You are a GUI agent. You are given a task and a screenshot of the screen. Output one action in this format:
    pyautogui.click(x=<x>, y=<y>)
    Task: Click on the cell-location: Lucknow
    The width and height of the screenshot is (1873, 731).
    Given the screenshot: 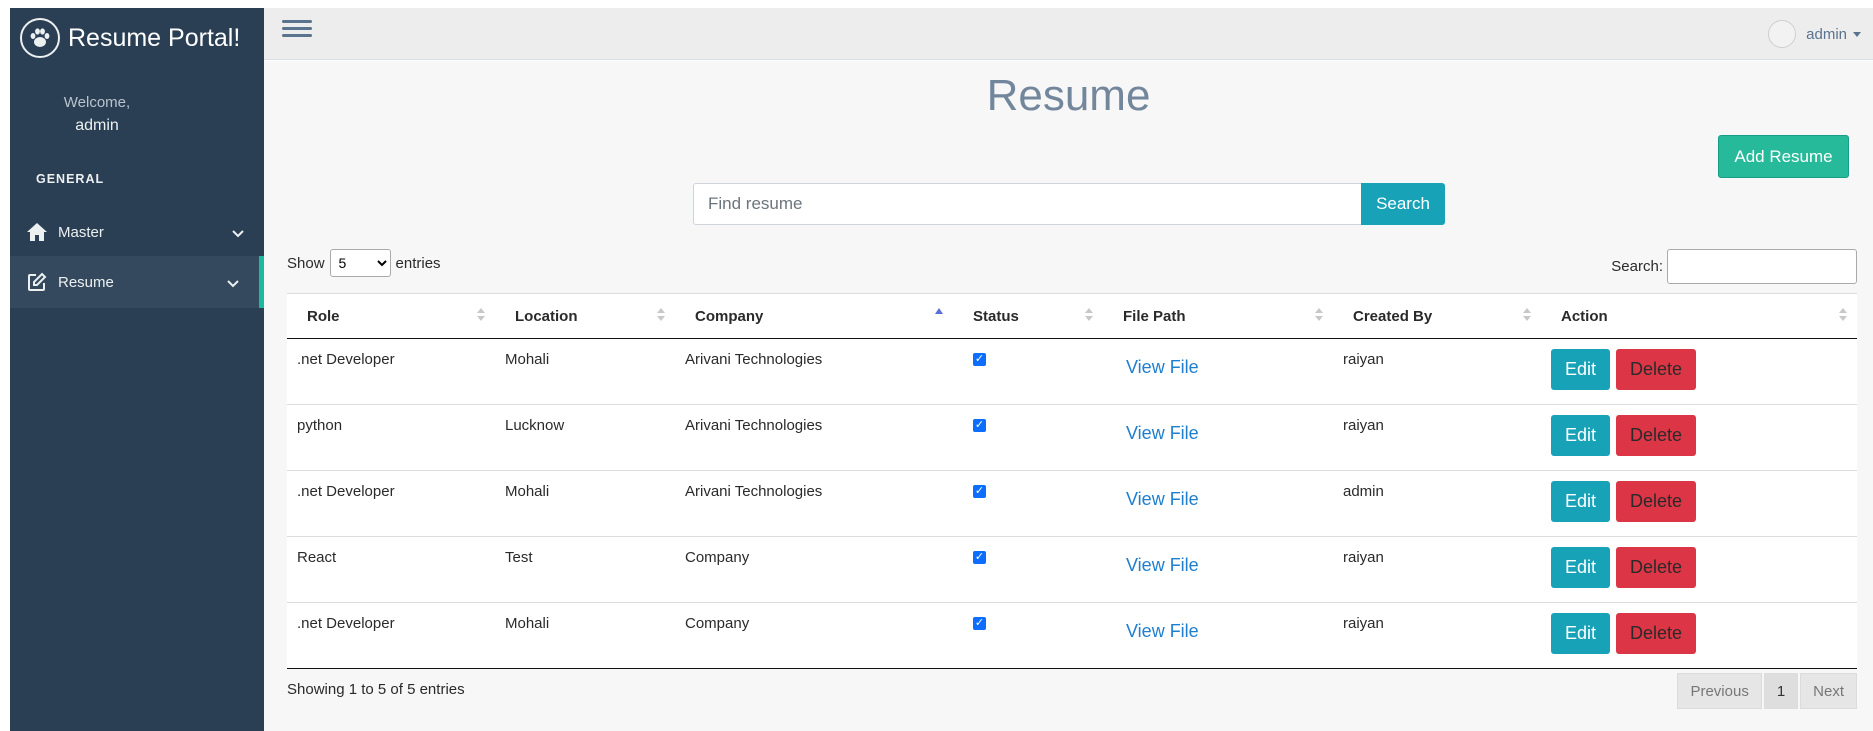 What is the action you would take?
    pyautogui.click(x=585, y=437)
    